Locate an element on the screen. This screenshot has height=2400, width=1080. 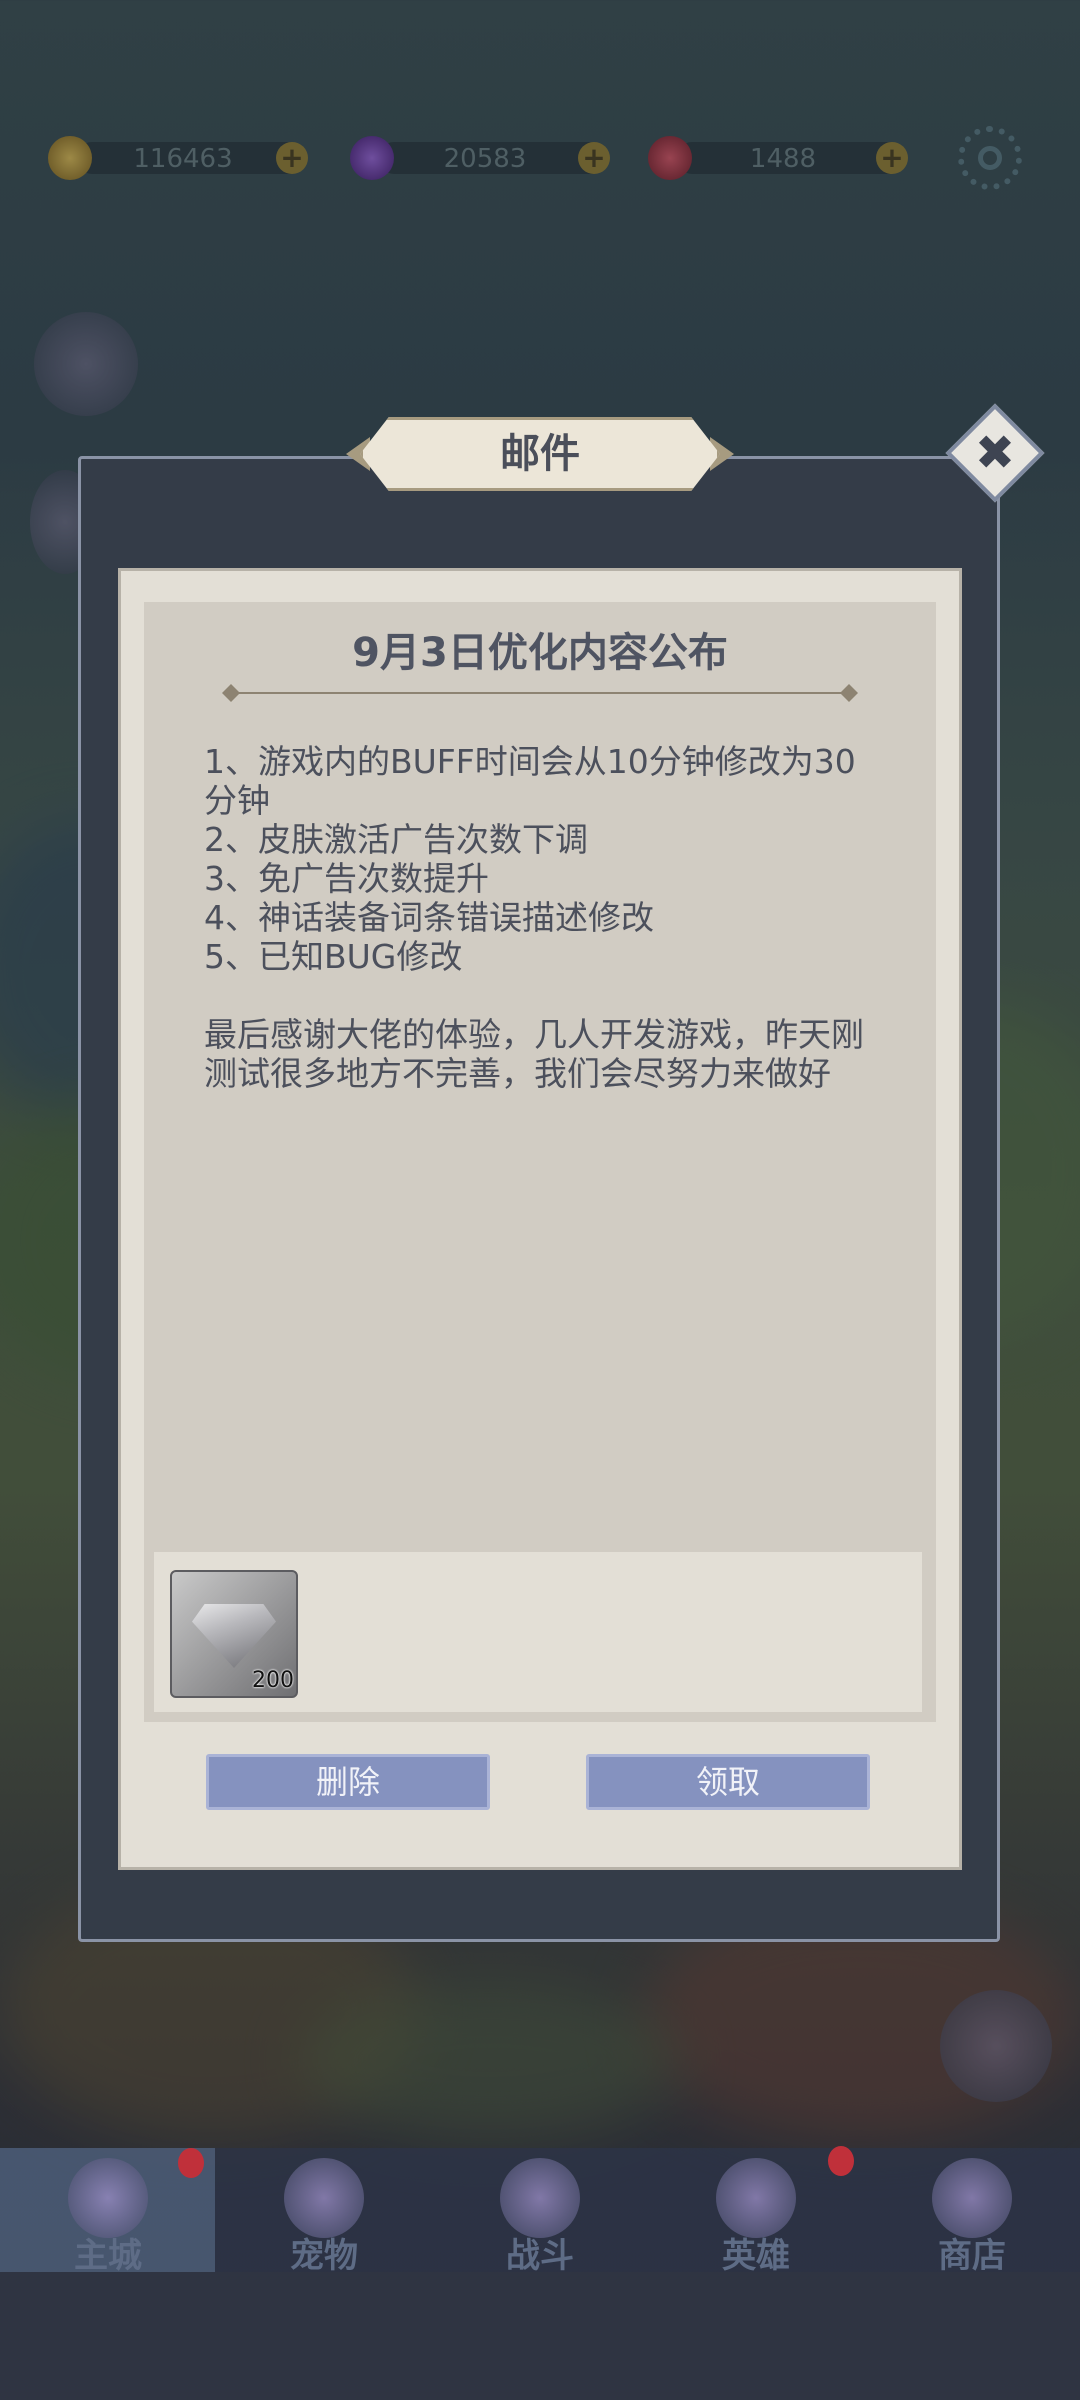
nav-label: 宠物 is located at coordinates (324, 2256).